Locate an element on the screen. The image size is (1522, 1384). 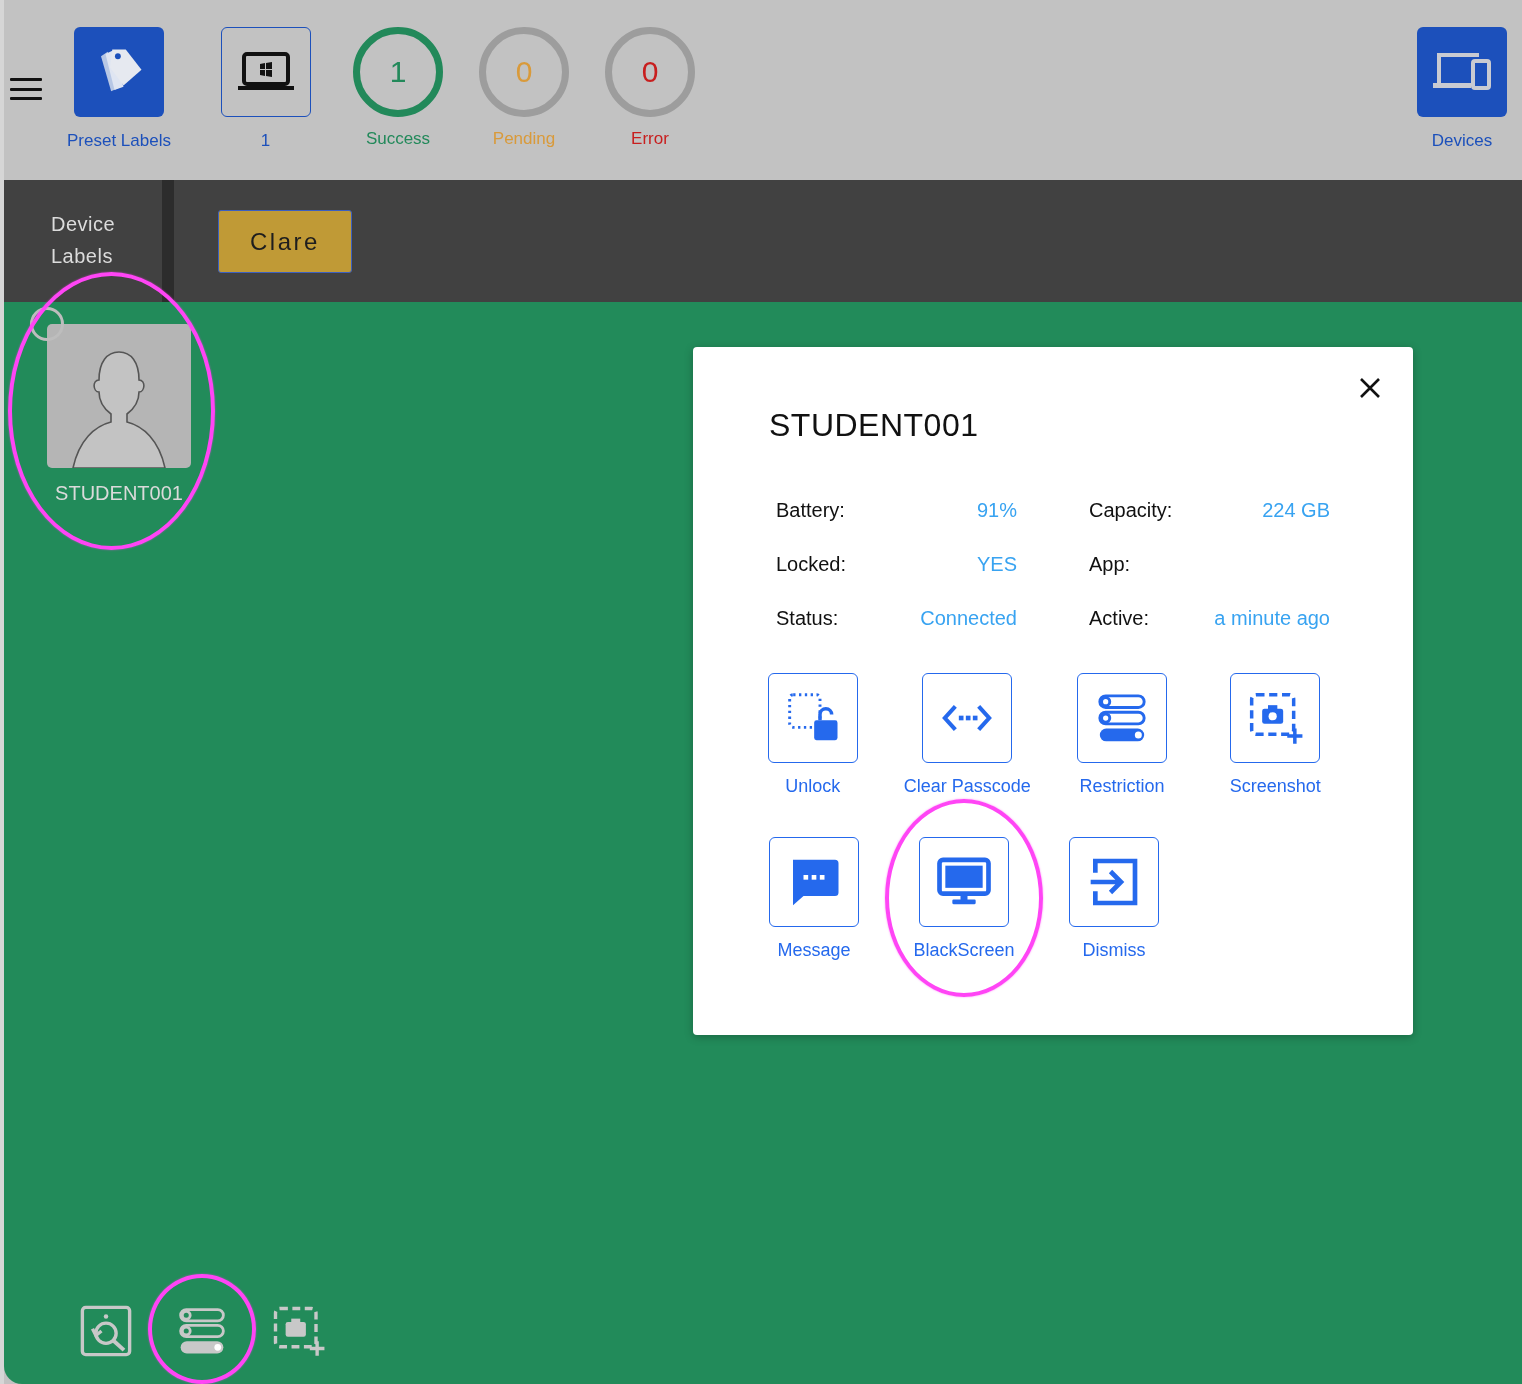
device-count-button is located at coordinates (265, 72).